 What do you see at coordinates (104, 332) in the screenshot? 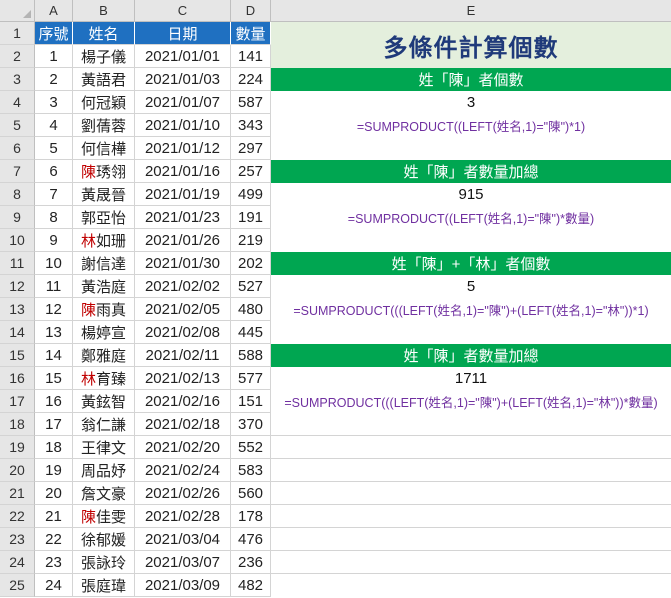
I see `table-cell-name: 楊婷宣` at bounding box center [104, 332].